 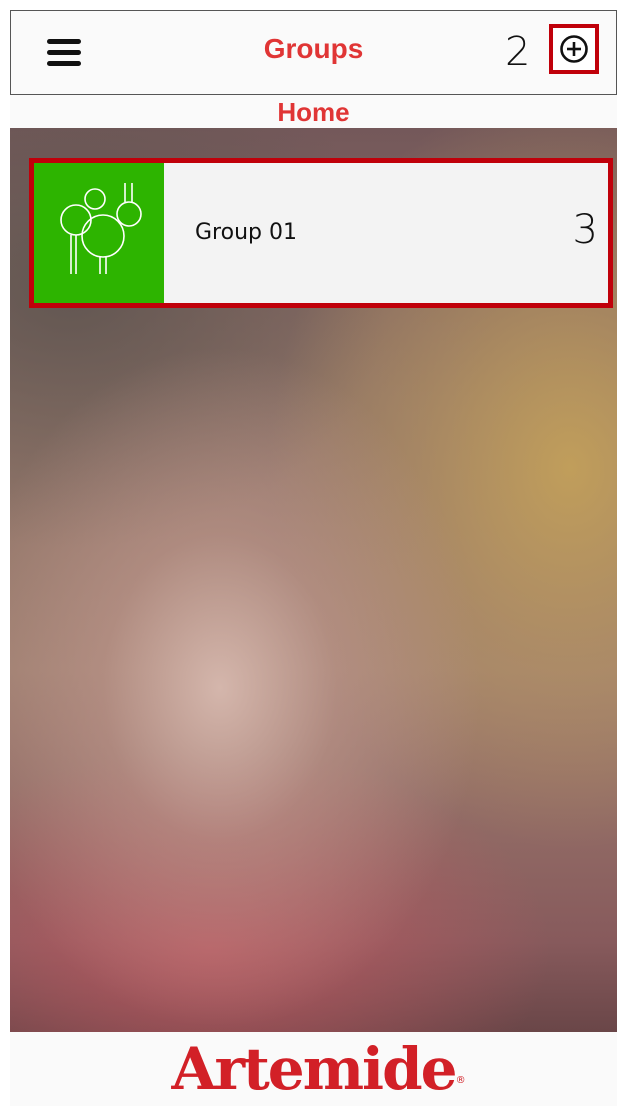 What do you see at coordinates (321, 233) in the screenshot?
I see `group-list-item: Group 01 3` at bounding box center [321, 233].